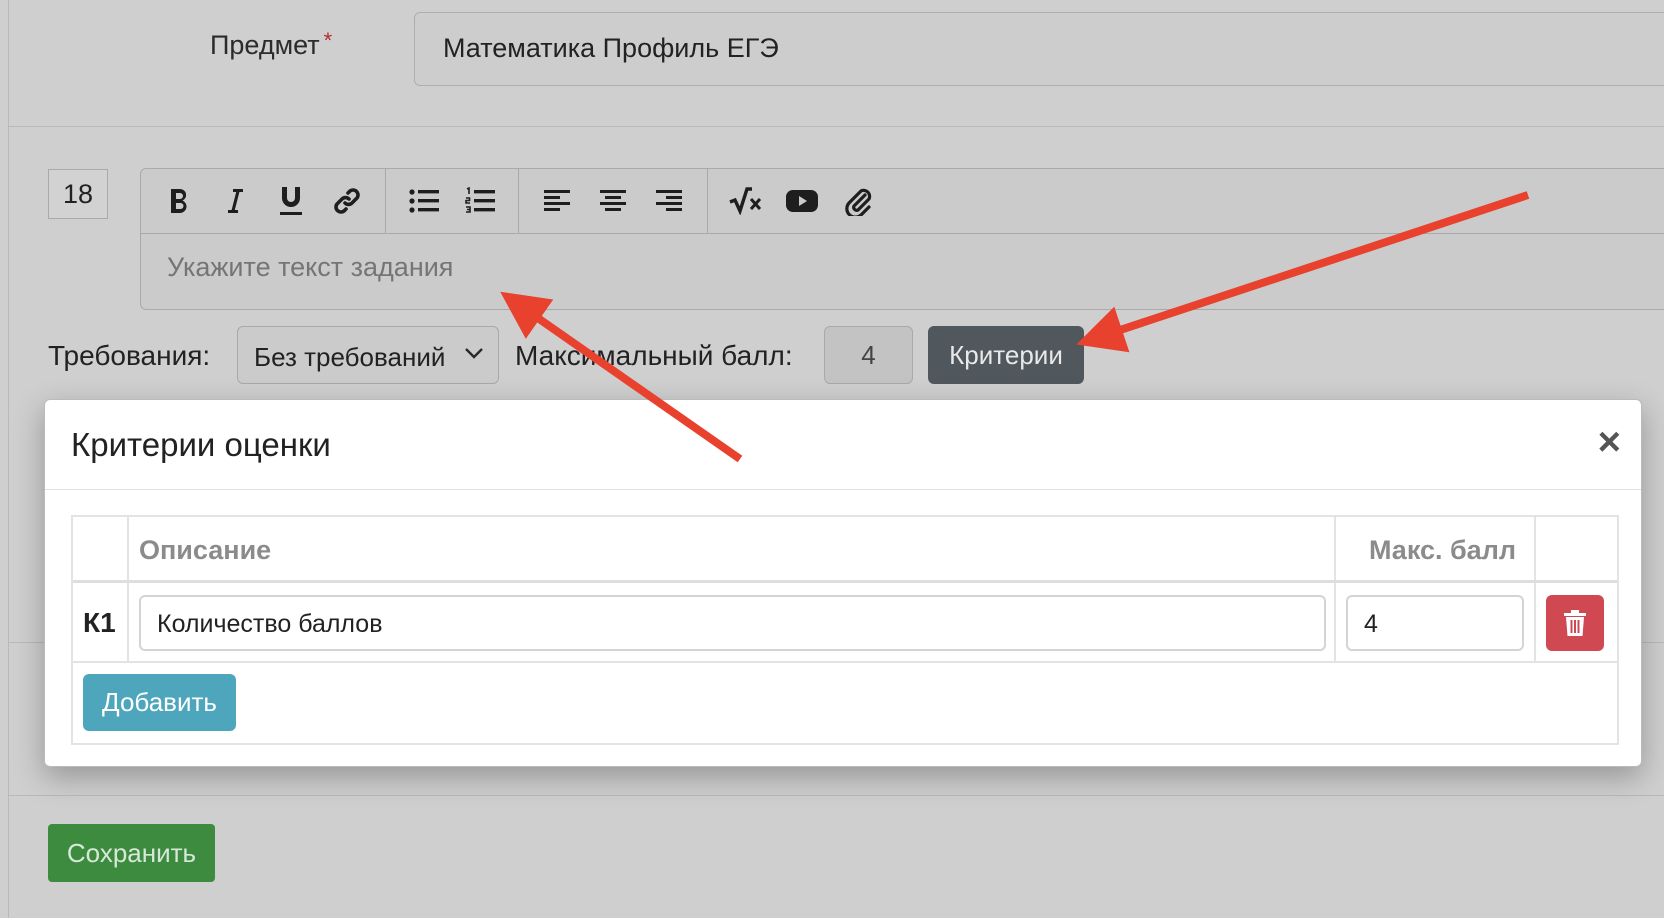  I want to click on column-header-id, so click(101, 548).